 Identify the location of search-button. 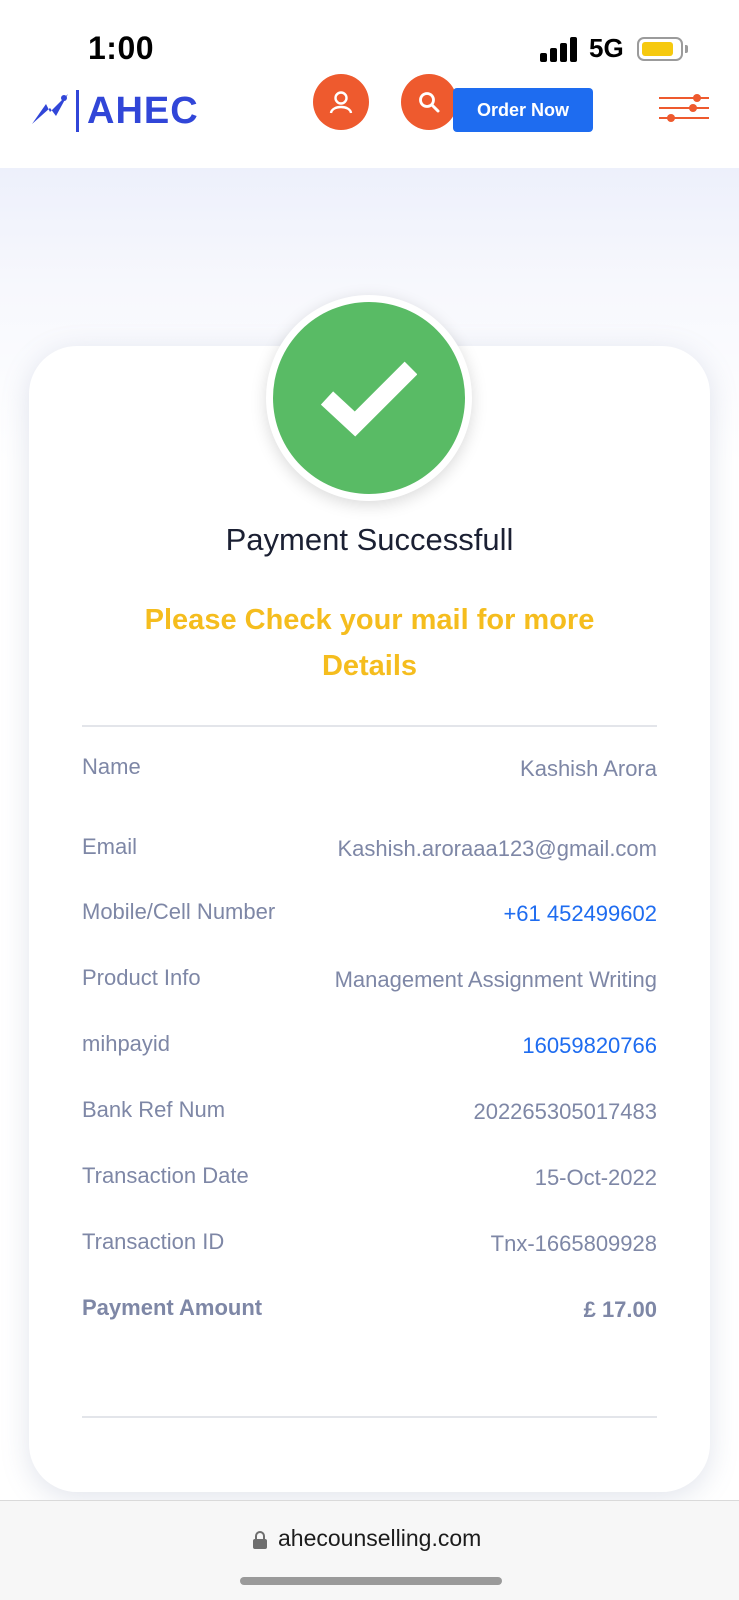
(429, 102).